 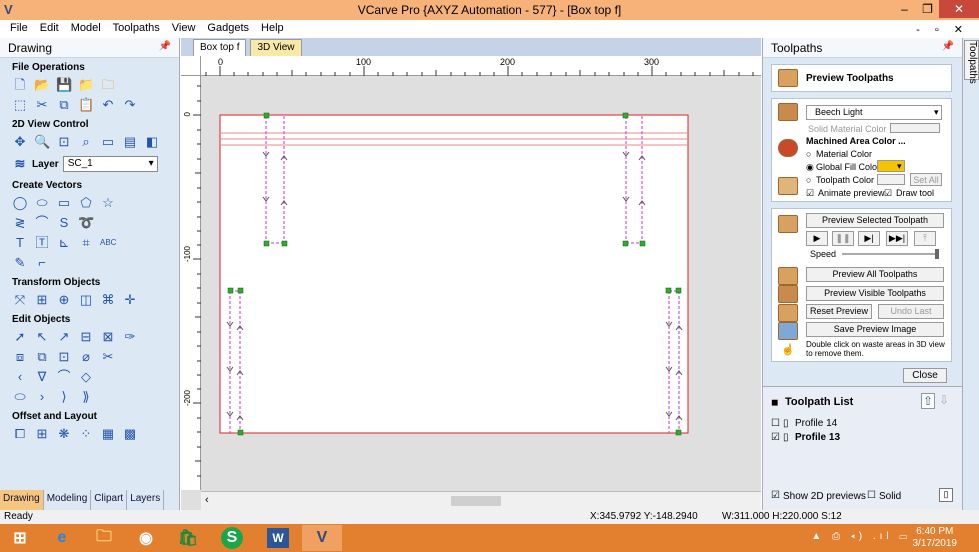 I want to click on subtract-icon: ⧉, so click(x=42, y=357).